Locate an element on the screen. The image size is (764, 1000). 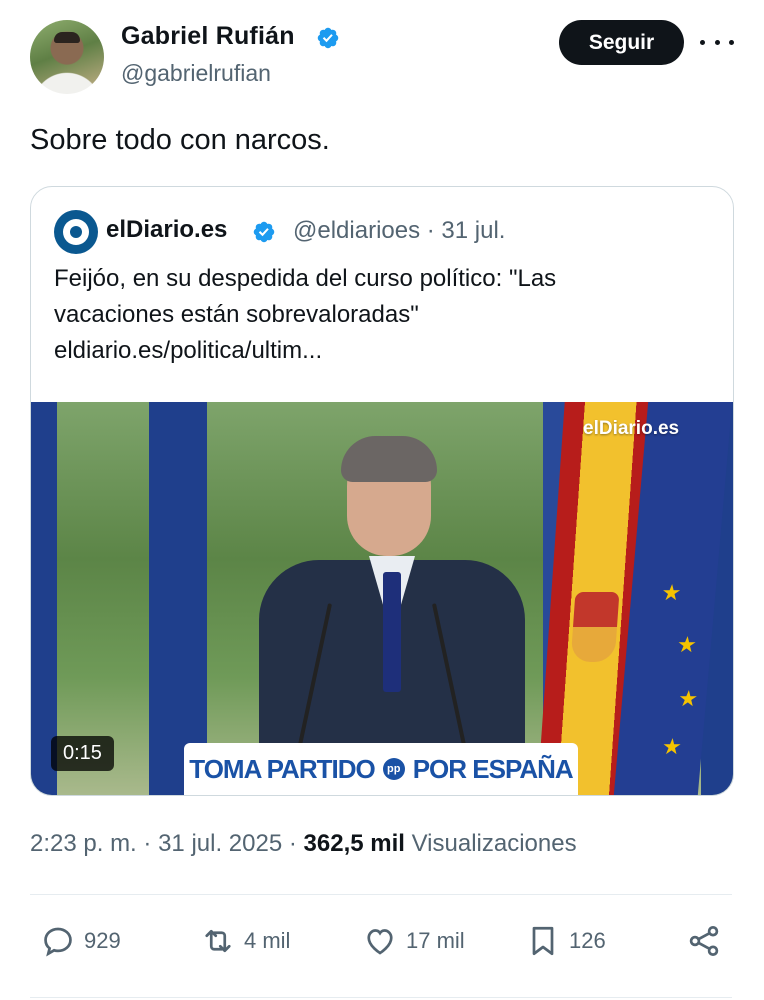
author-avatar is located at coordinates (67, 57).